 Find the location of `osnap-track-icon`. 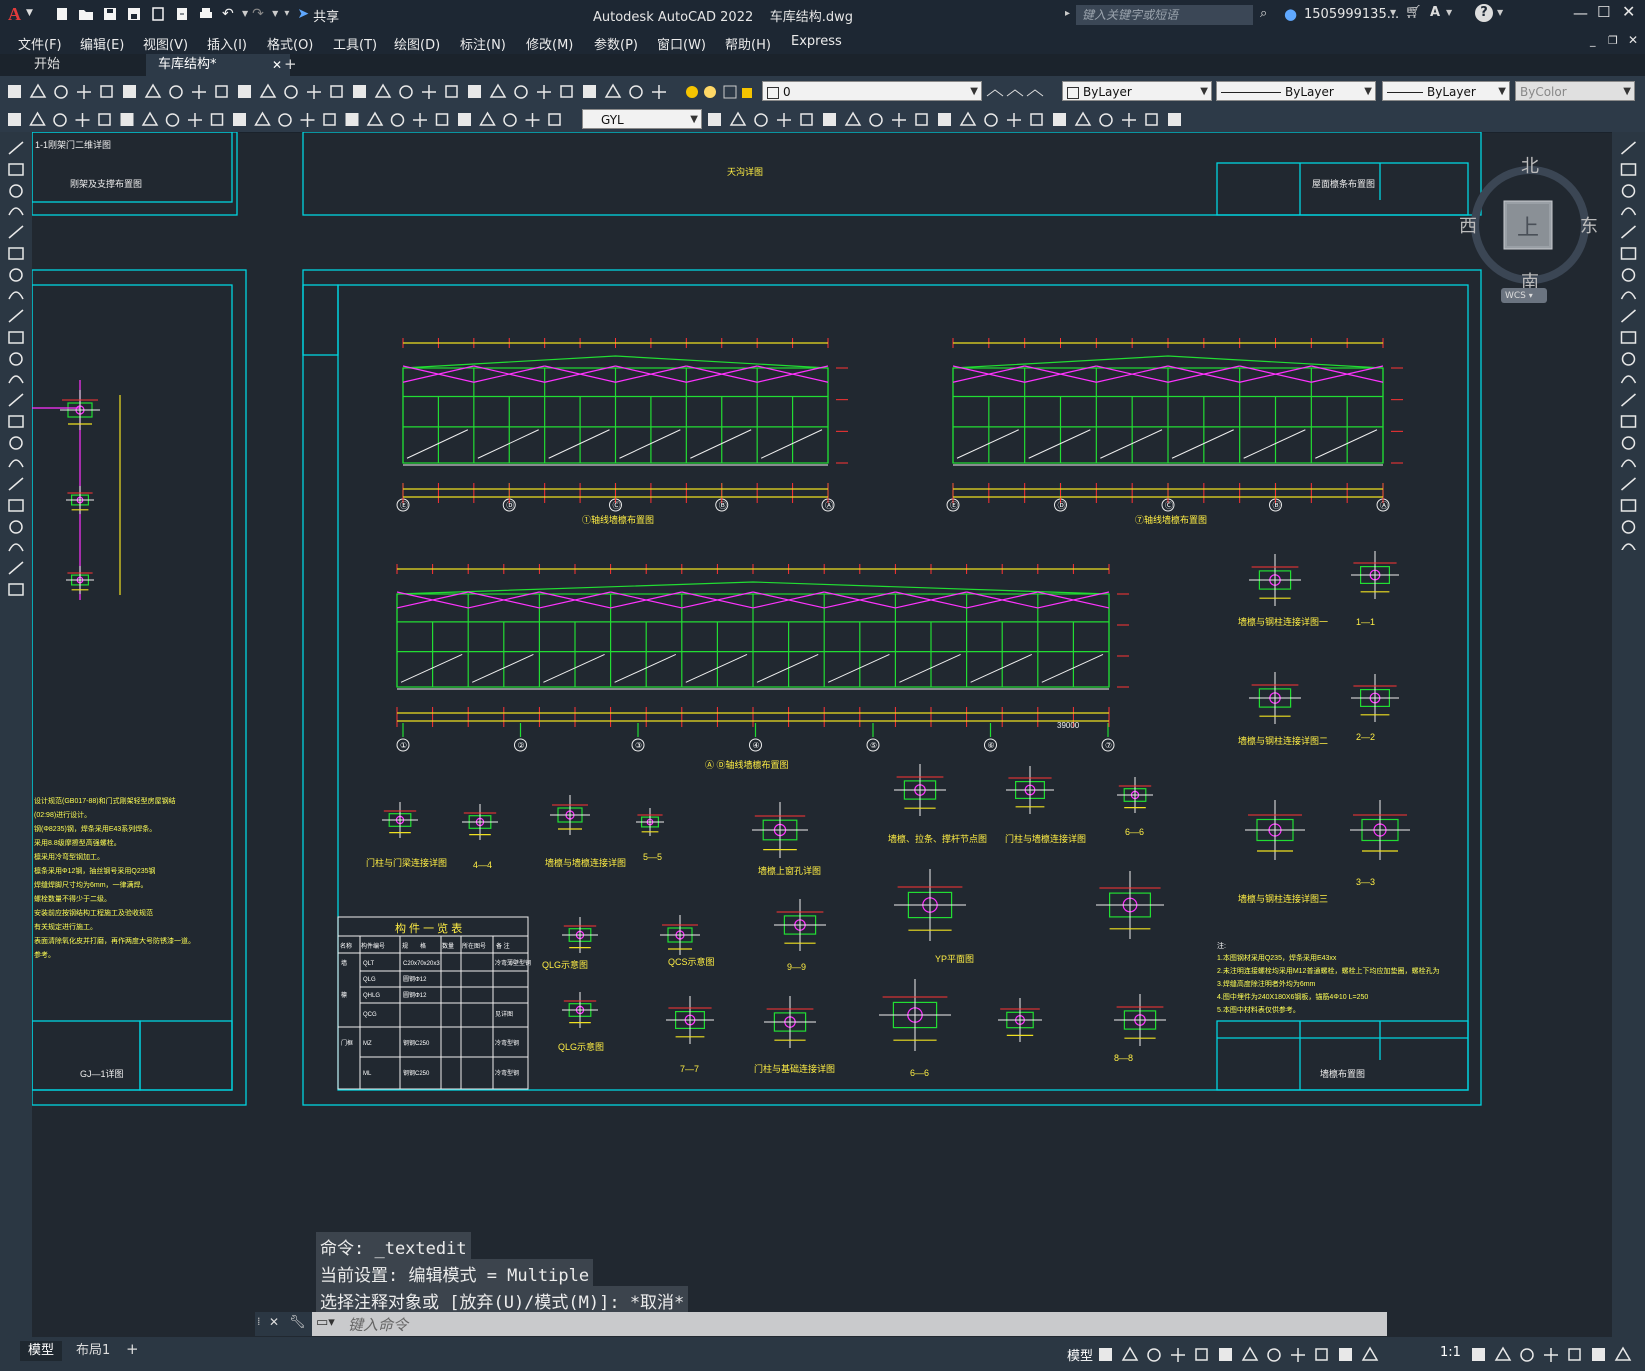

osnap-track-icon is located at coordinates (1250, 1353).